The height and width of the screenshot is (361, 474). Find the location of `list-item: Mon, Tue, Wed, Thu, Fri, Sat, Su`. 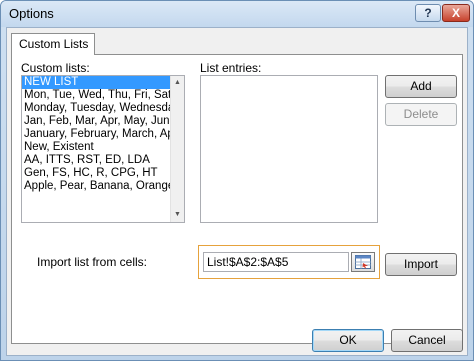

list-item: Mon, Tue, Wed, Thu, Fri, Sat, Su is located at coordinates (103, 95).